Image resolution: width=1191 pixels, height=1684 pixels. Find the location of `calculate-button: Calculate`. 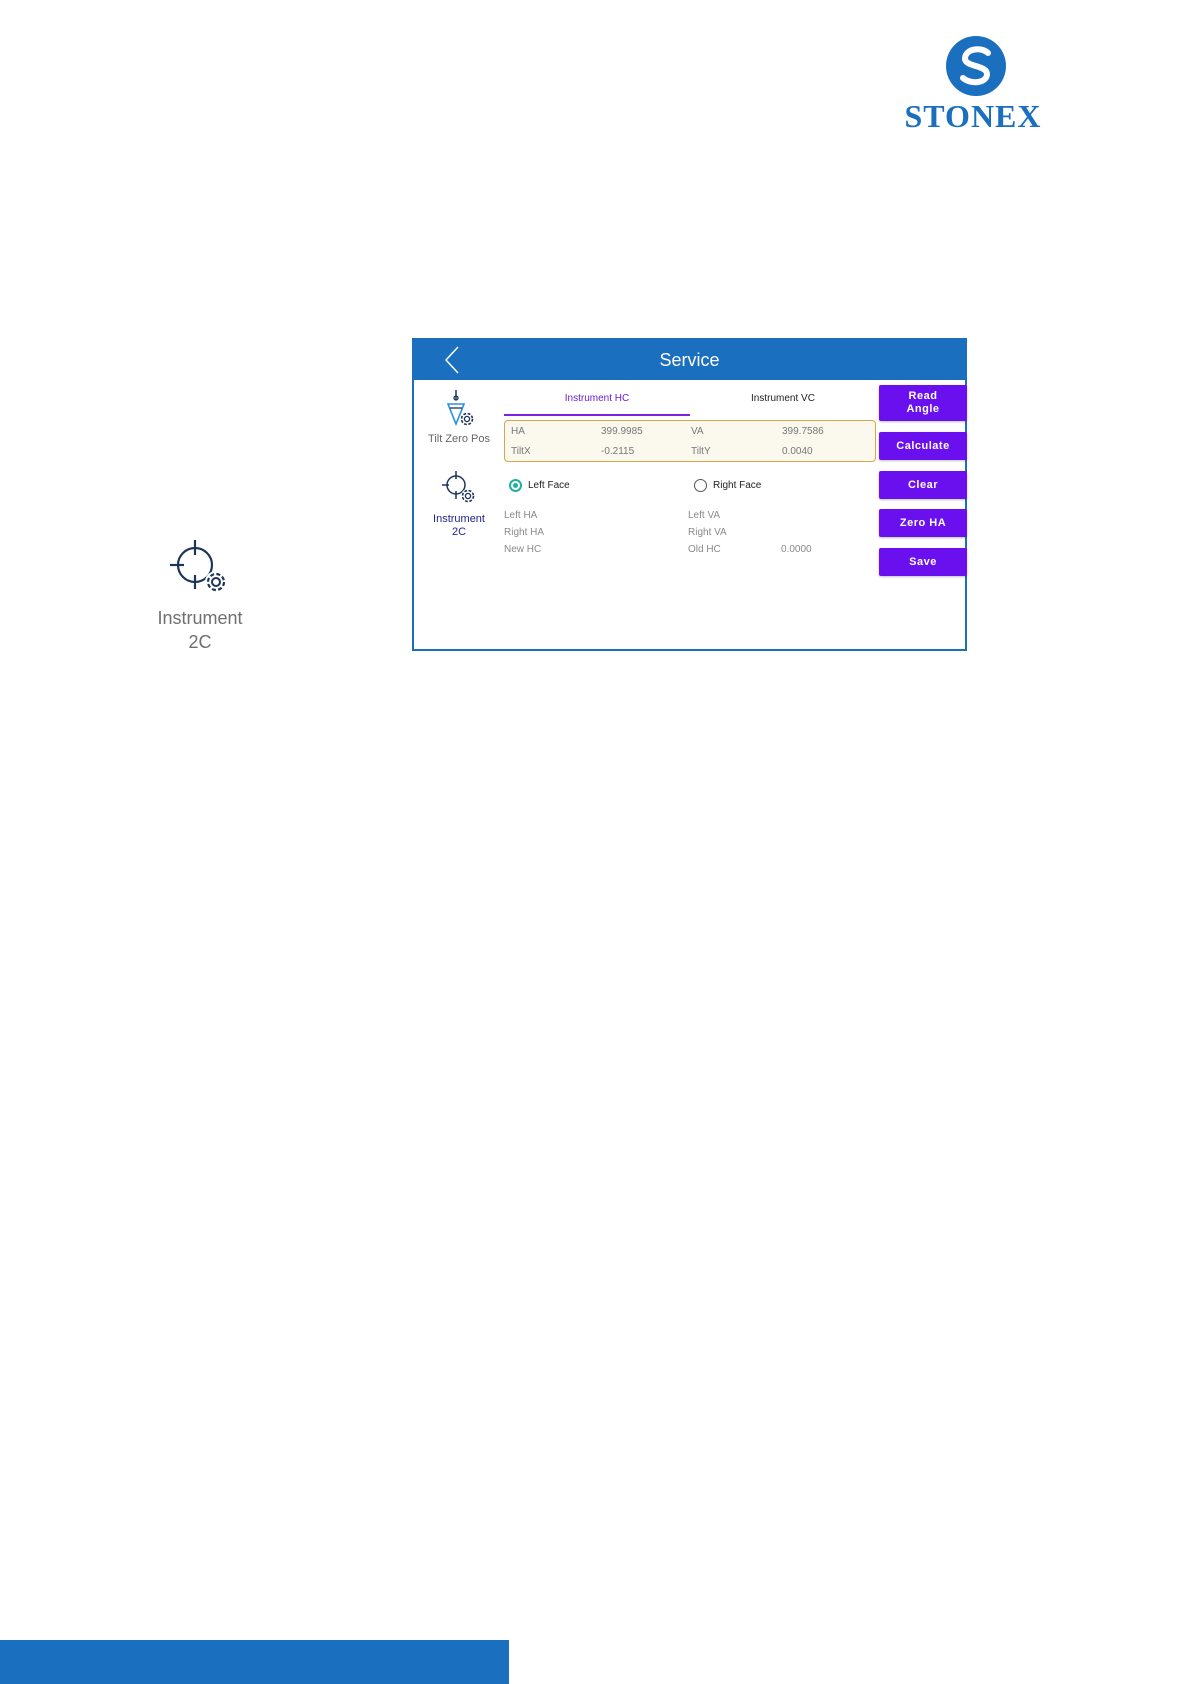

calculate-button: Calculate is located at coordinates (923, 446).